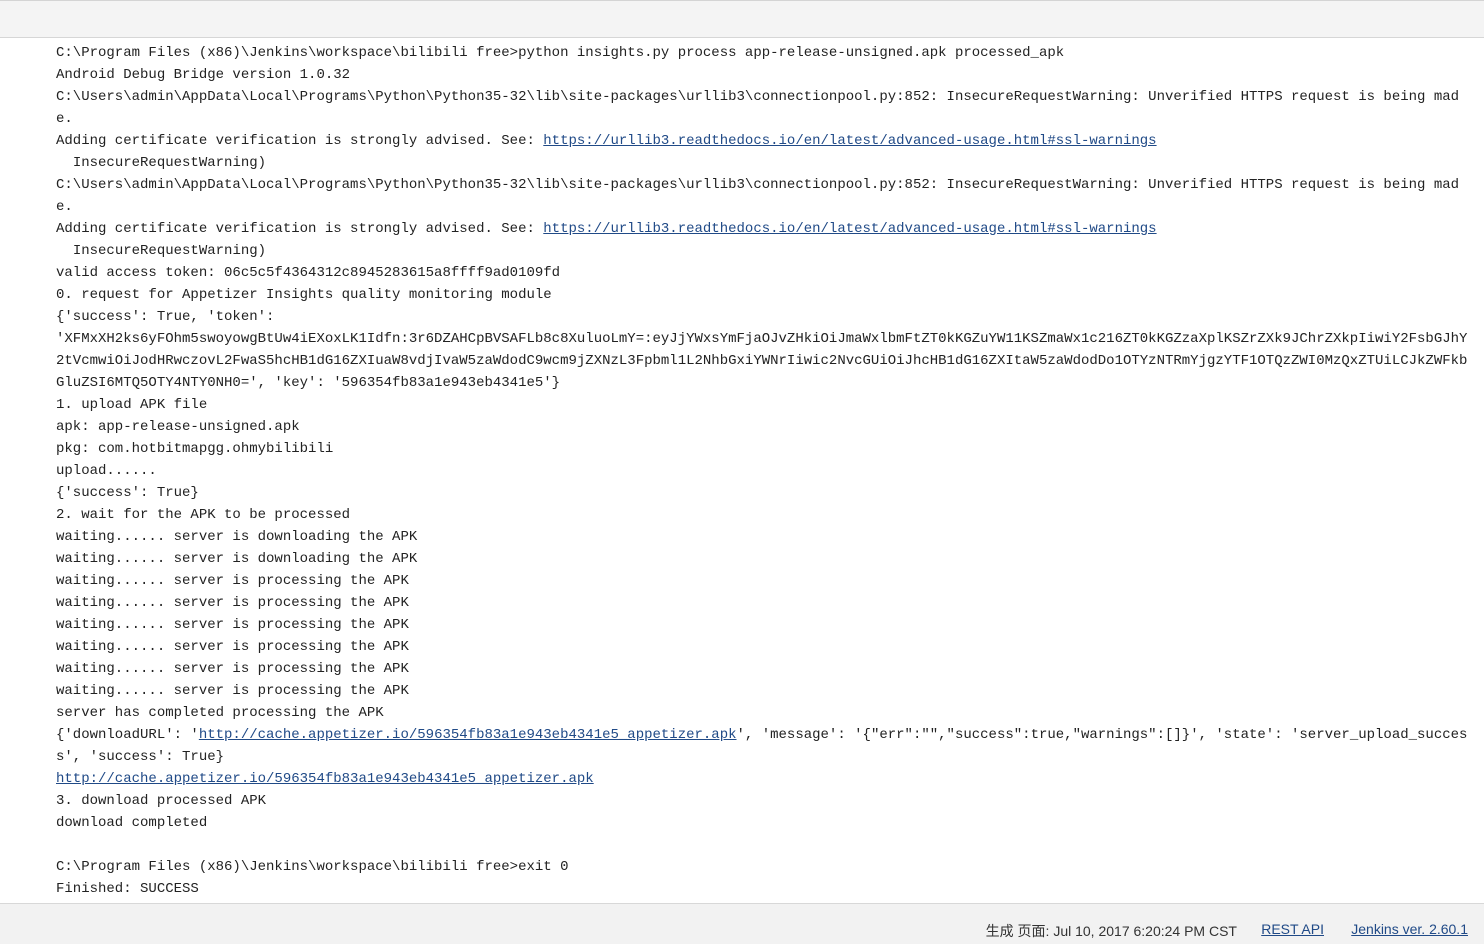 The height and width of the screenshot is (944, 1484). Describe the element at coordinates (762, 449) in the screenshot. I see `console-line: pkg: com.hotbitmapgg.ohmybilibili` at that location.